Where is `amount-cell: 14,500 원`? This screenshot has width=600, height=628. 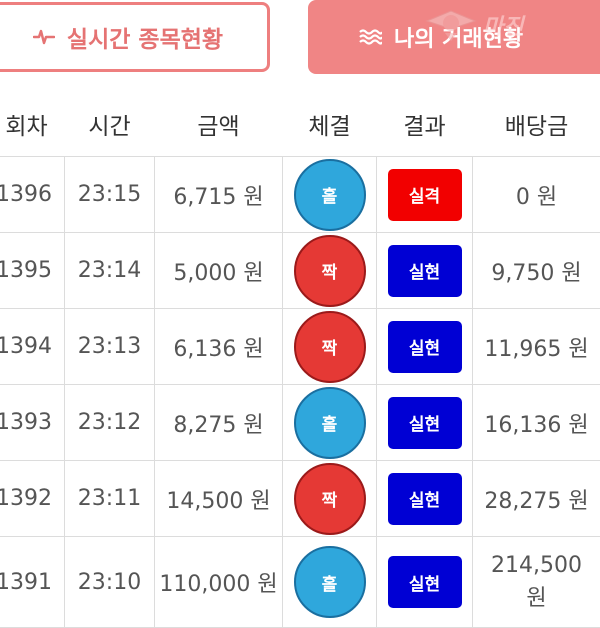 amount-cell: 14,500 원 is located at coordinates (219, 499).